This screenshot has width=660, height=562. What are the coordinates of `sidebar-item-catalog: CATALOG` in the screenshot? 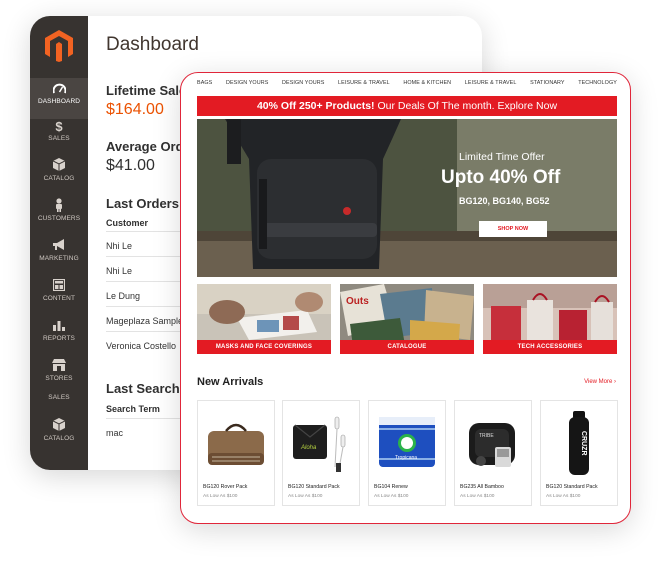 It's located at (59, 170).